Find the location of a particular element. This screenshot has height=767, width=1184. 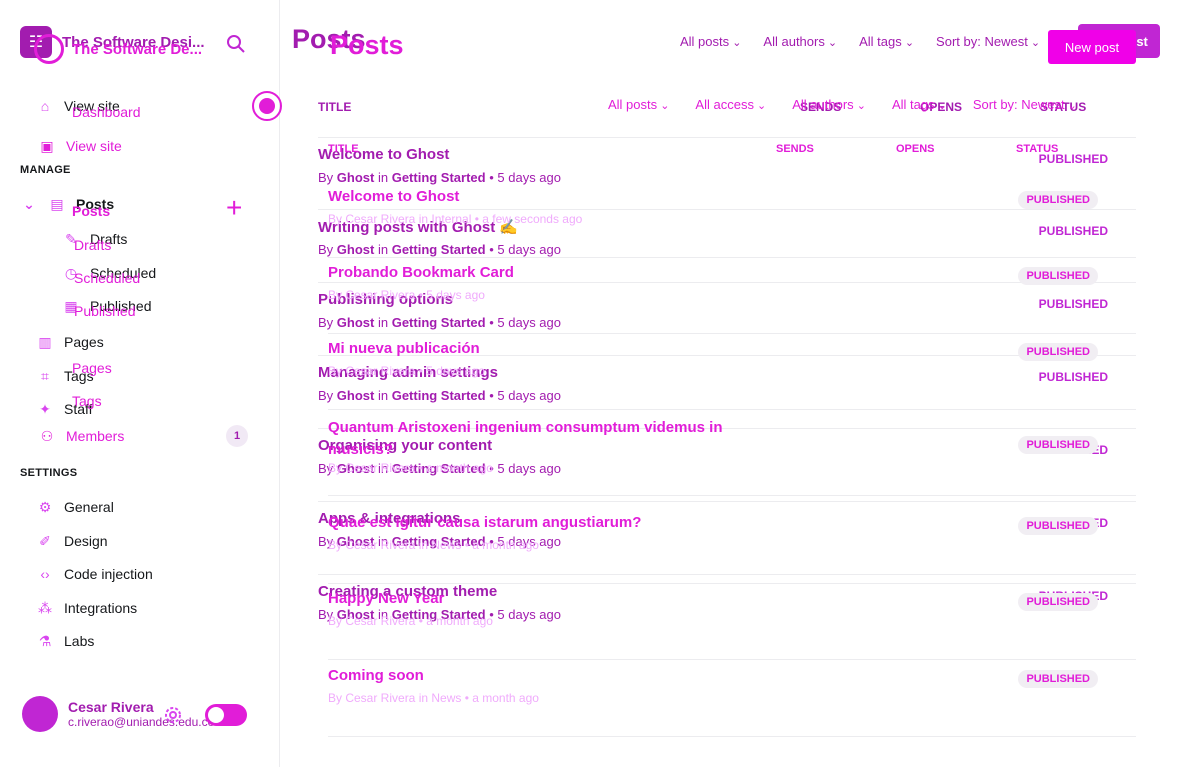

nav-scheduled-overlay-label: Scheduled is located at coordinates (107, 278).